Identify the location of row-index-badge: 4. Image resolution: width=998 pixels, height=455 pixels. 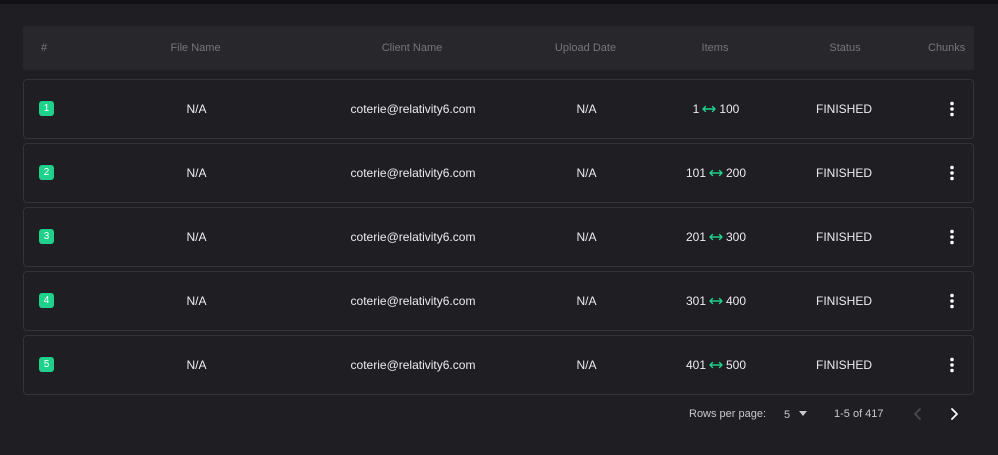
(46, 300).